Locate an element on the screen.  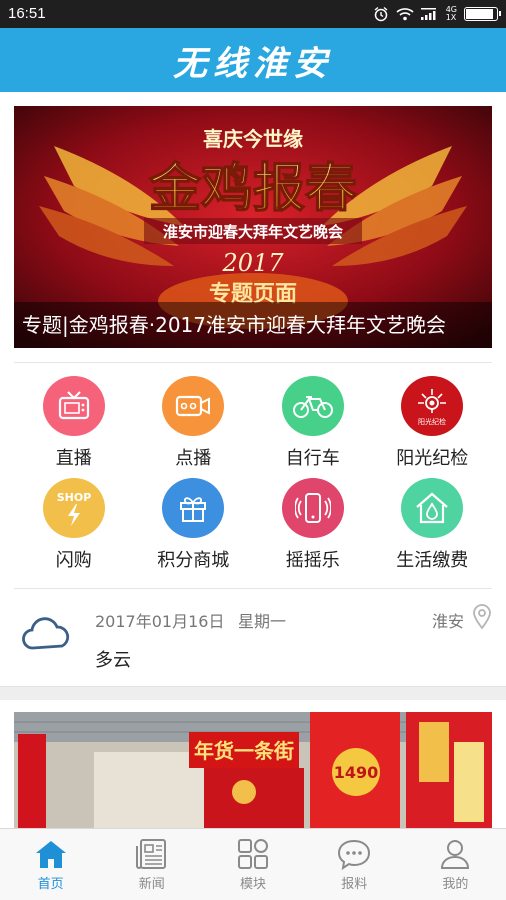
tab-modules: 模块 is located at coordinates (252, 864).